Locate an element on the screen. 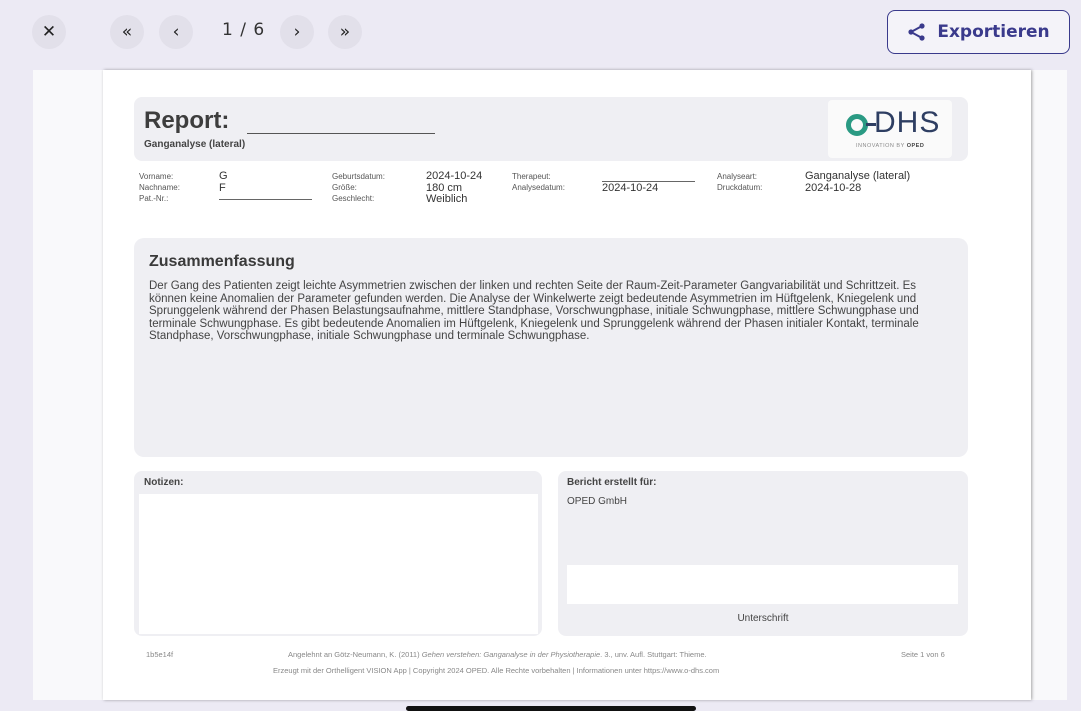 This screenshot has height=711, width=1081. logo-o-mark is located at coordinates (857, 125).